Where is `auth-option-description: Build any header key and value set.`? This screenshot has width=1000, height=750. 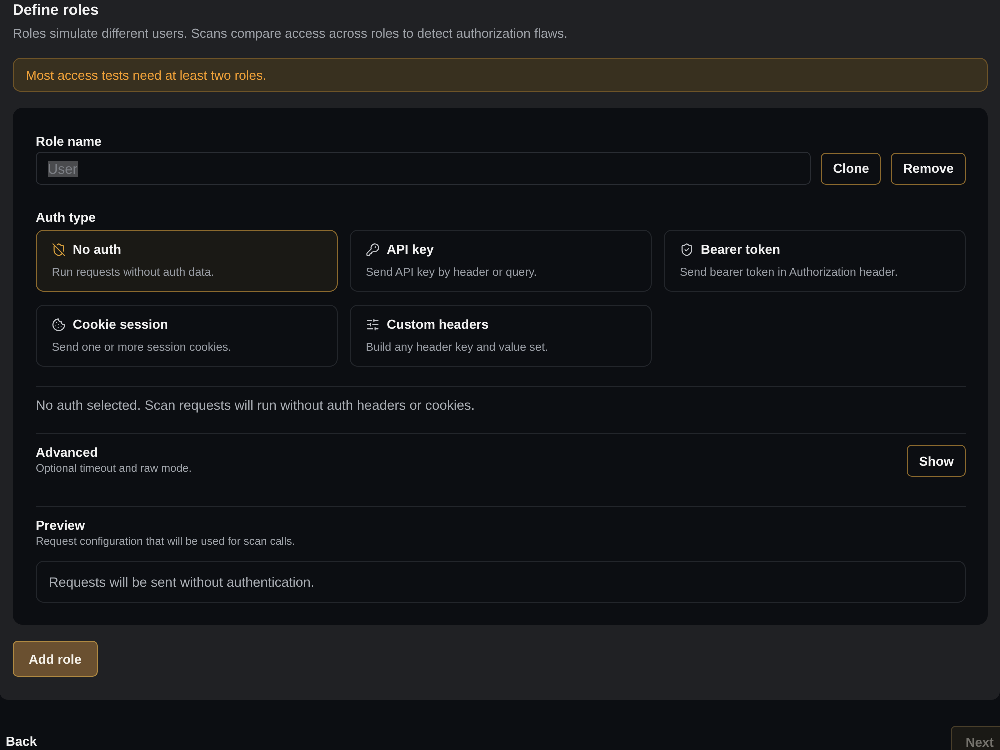 auth-option-description: Build any header key and value set. is located at coordinates (458, 348).